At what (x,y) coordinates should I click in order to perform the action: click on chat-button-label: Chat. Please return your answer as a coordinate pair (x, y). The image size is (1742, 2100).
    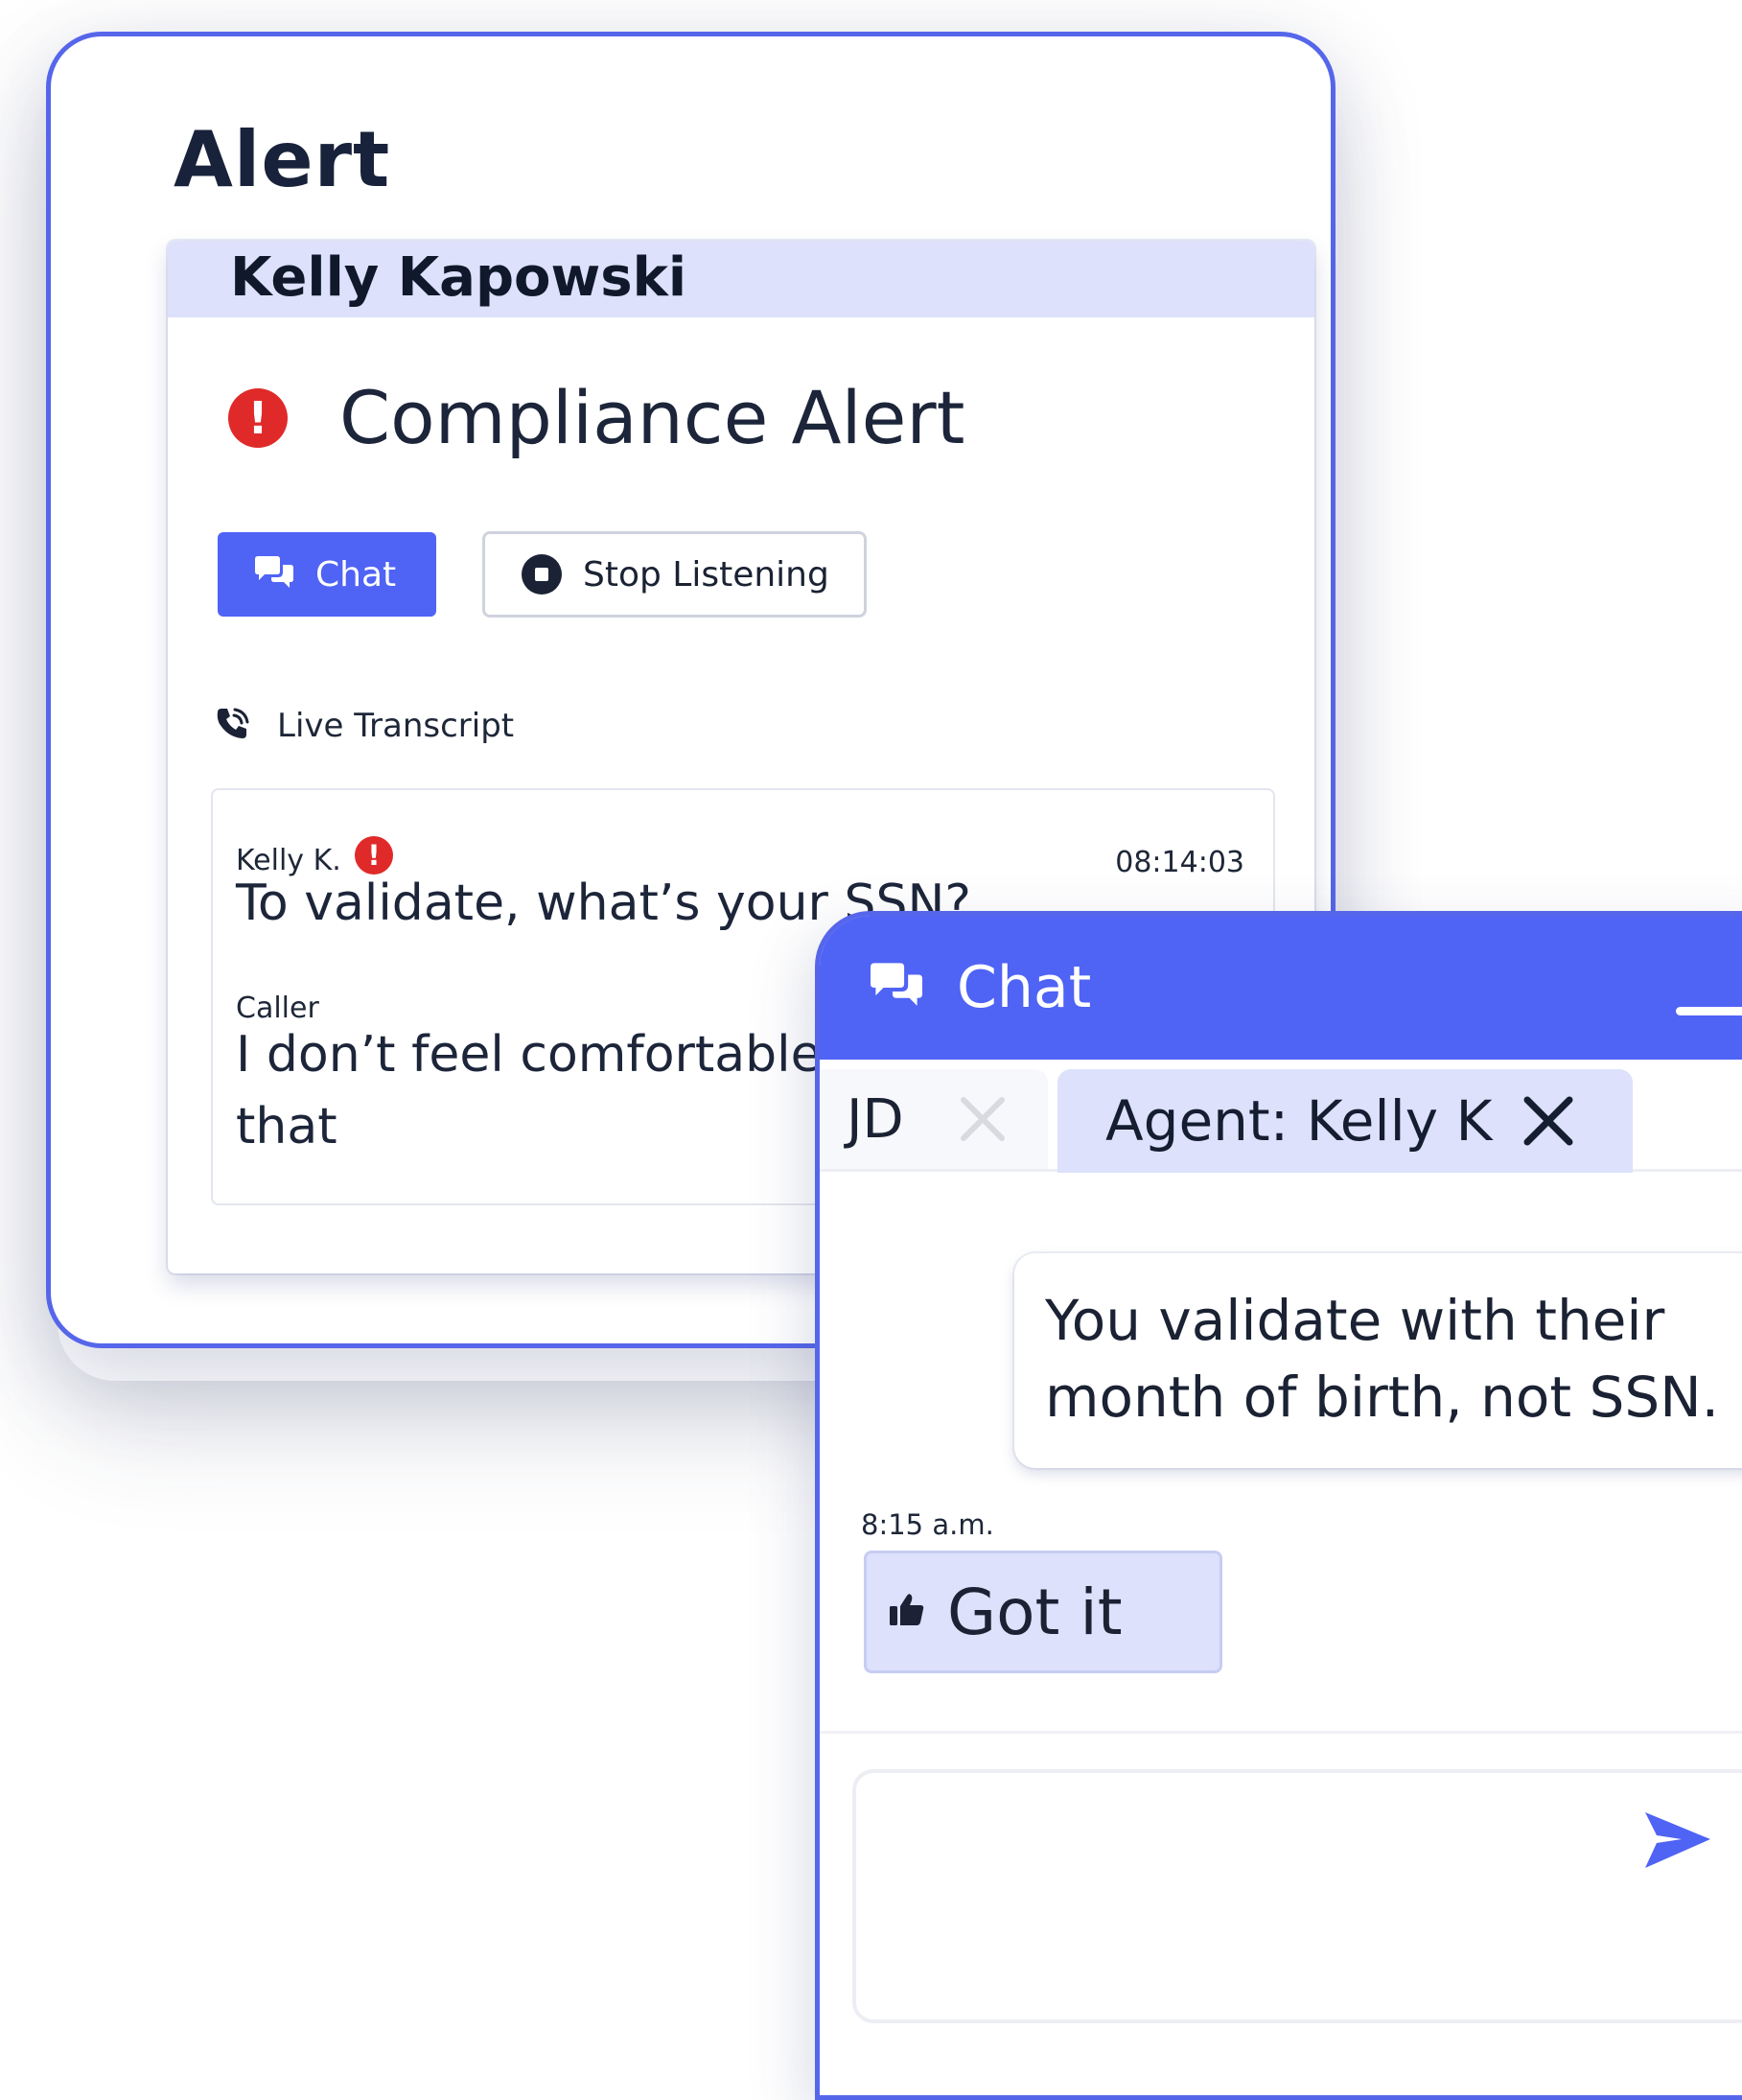
    Looking at the image, I should click on (356, 574).